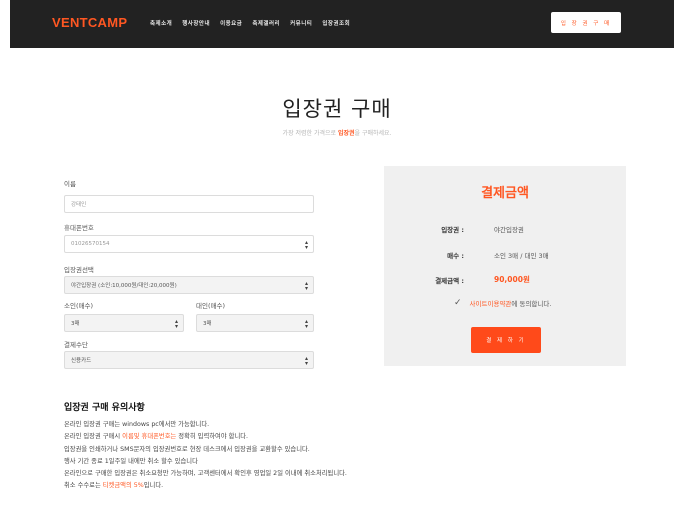 The height and width of the screenshot is (507, 674). I want to click on summary-count-key: 매수 :, so click(455, 256).